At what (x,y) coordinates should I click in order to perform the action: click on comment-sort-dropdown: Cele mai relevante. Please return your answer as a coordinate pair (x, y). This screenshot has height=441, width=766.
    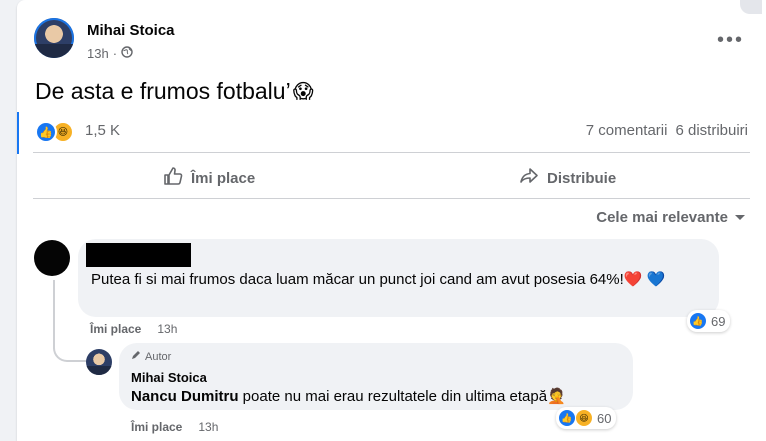
    Looking at the image, I should click on (671, 217).